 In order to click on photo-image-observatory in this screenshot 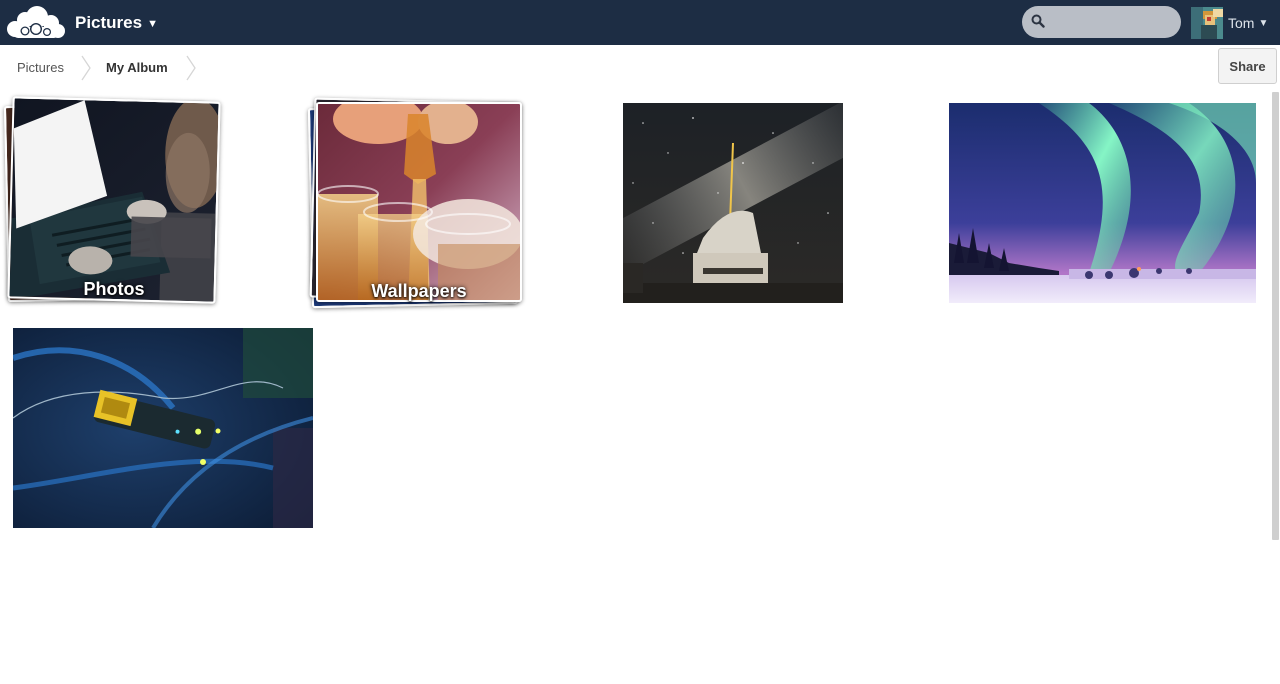, I will do `click(733, 203)`.